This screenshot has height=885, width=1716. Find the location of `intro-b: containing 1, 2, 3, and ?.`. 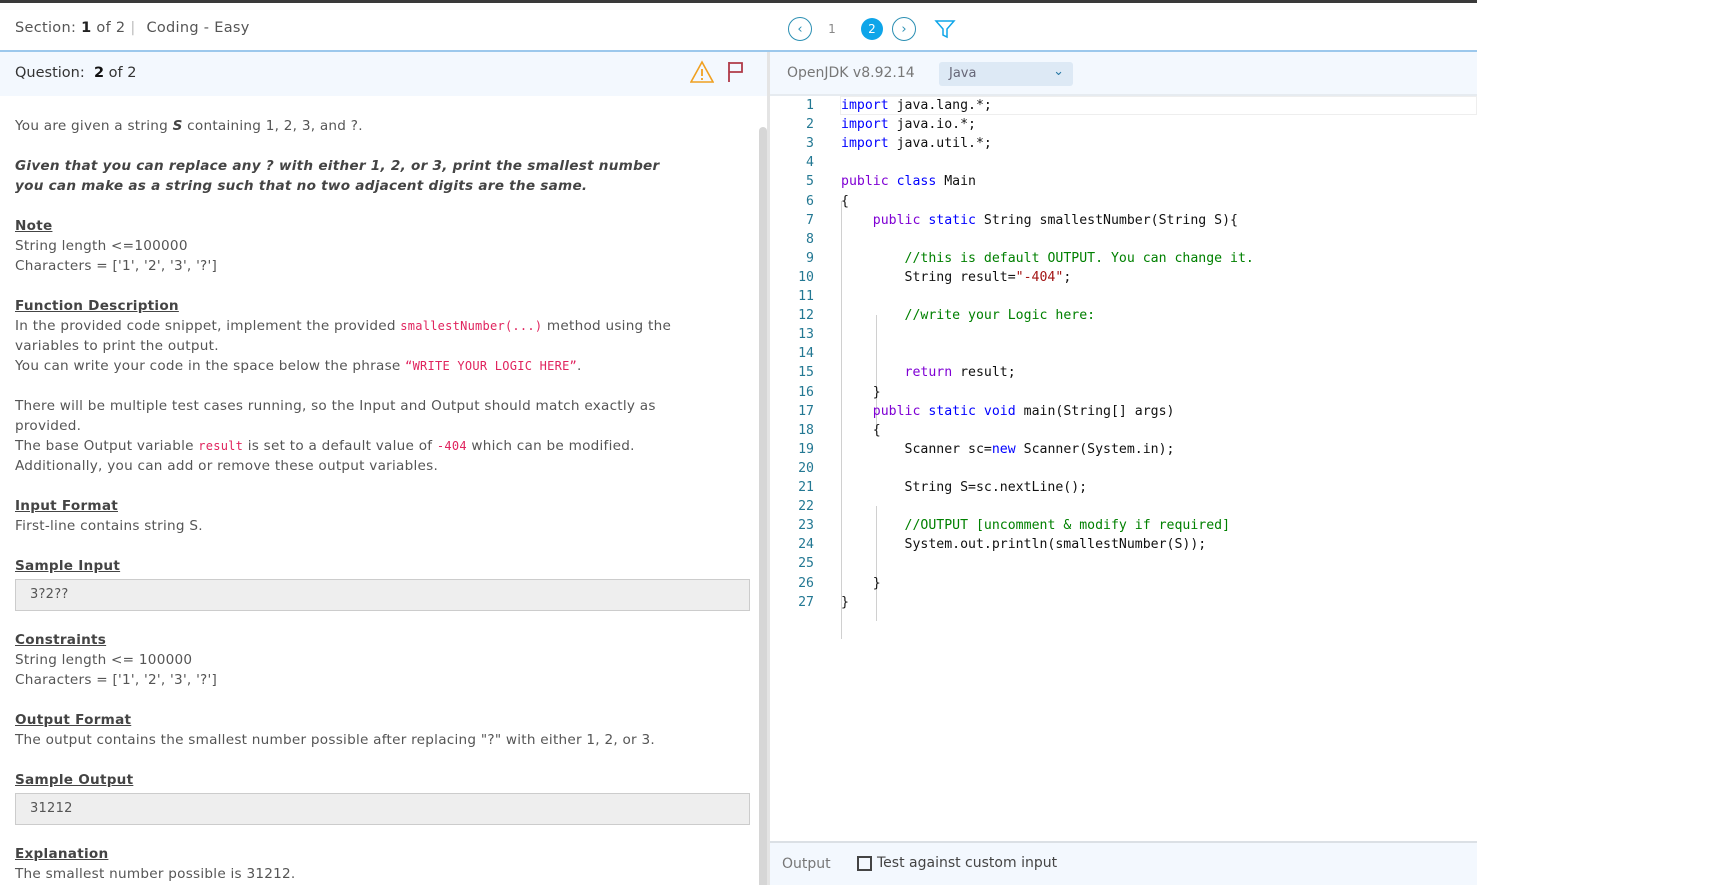

intro-b: containing 1, 2, 3, and ?. is located at coordinates (272, 126).